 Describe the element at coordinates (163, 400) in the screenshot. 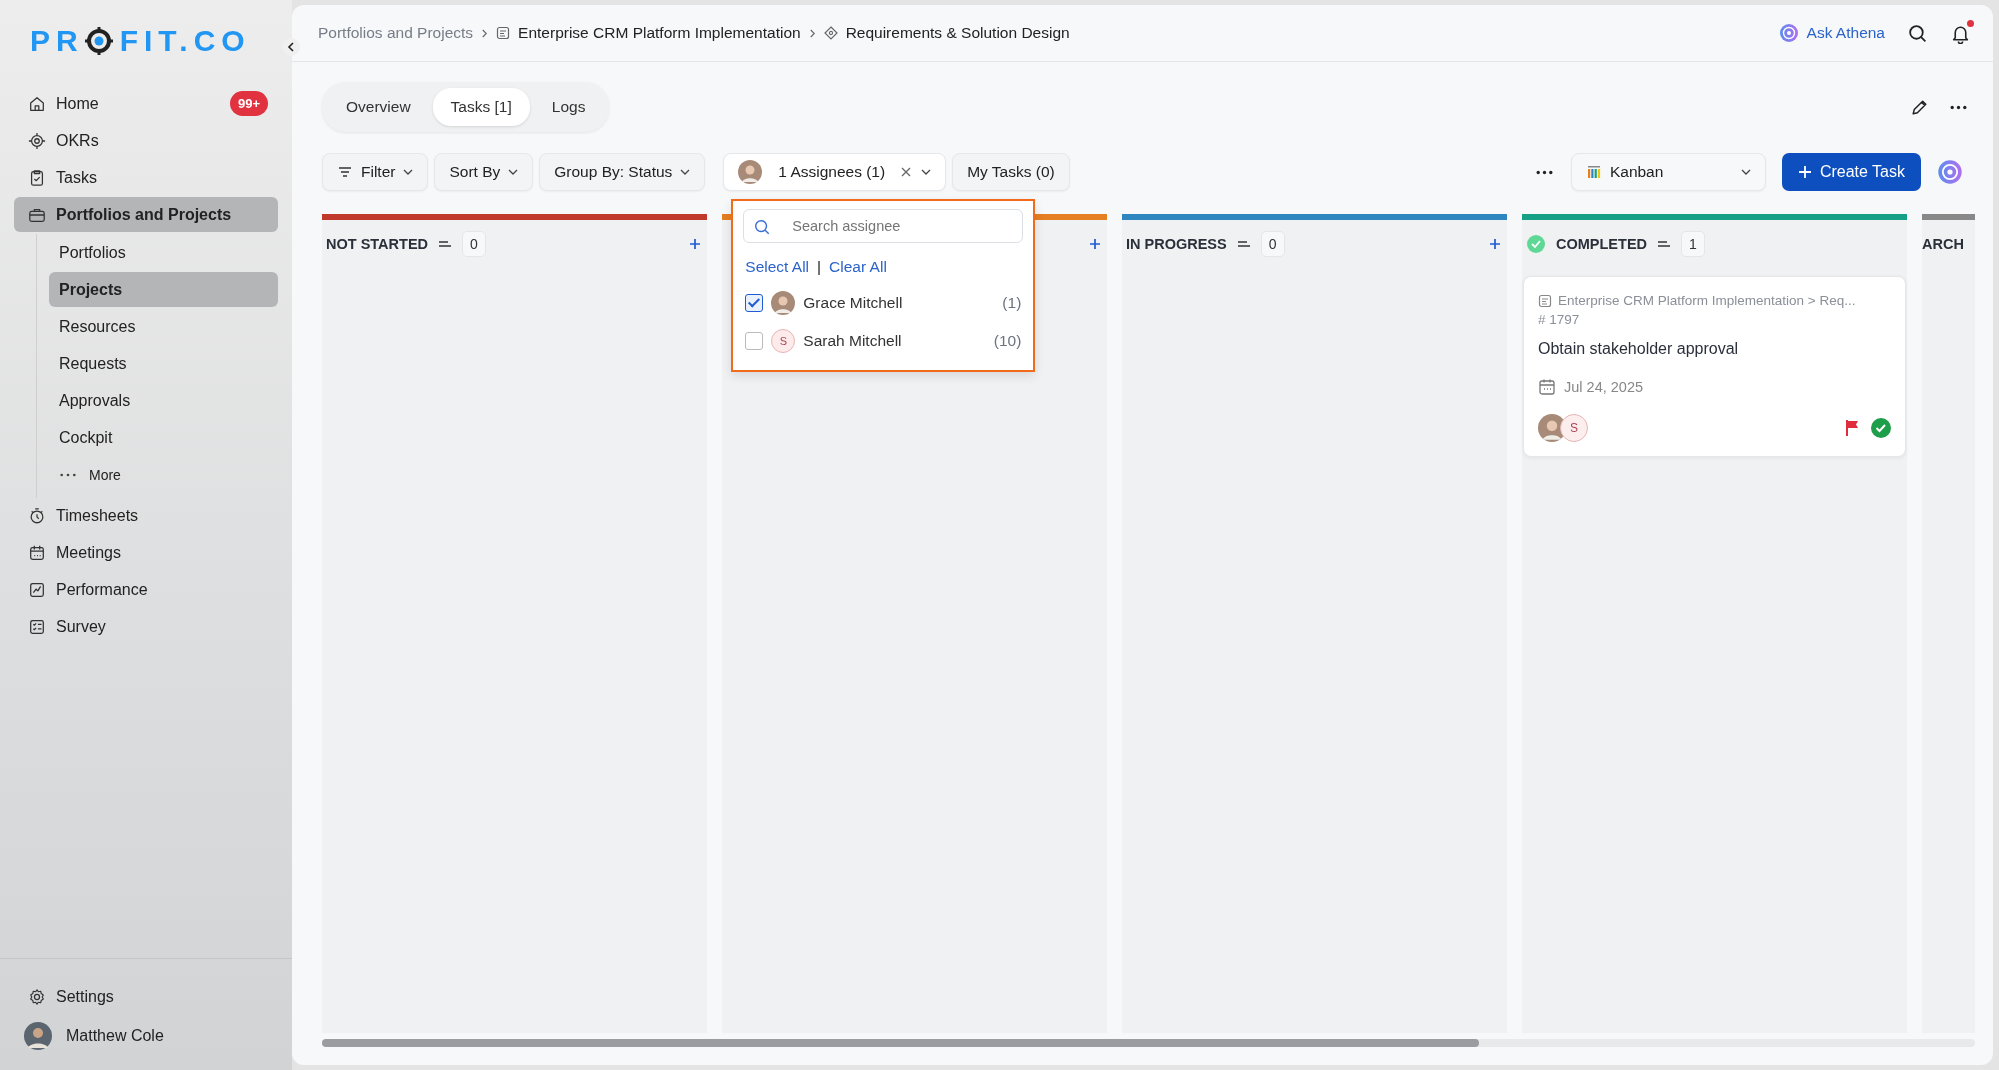

I see `nav-subitem: Approvals` at that location.